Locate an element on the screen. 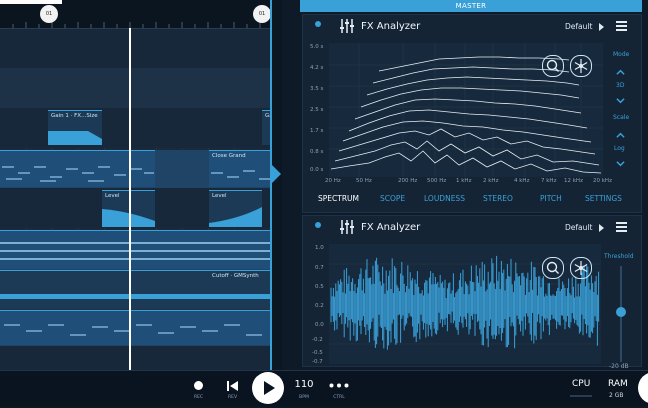 This screenshot has width=648, height=408. y-tick: 0.0 s is located at coordinates (317, 170).